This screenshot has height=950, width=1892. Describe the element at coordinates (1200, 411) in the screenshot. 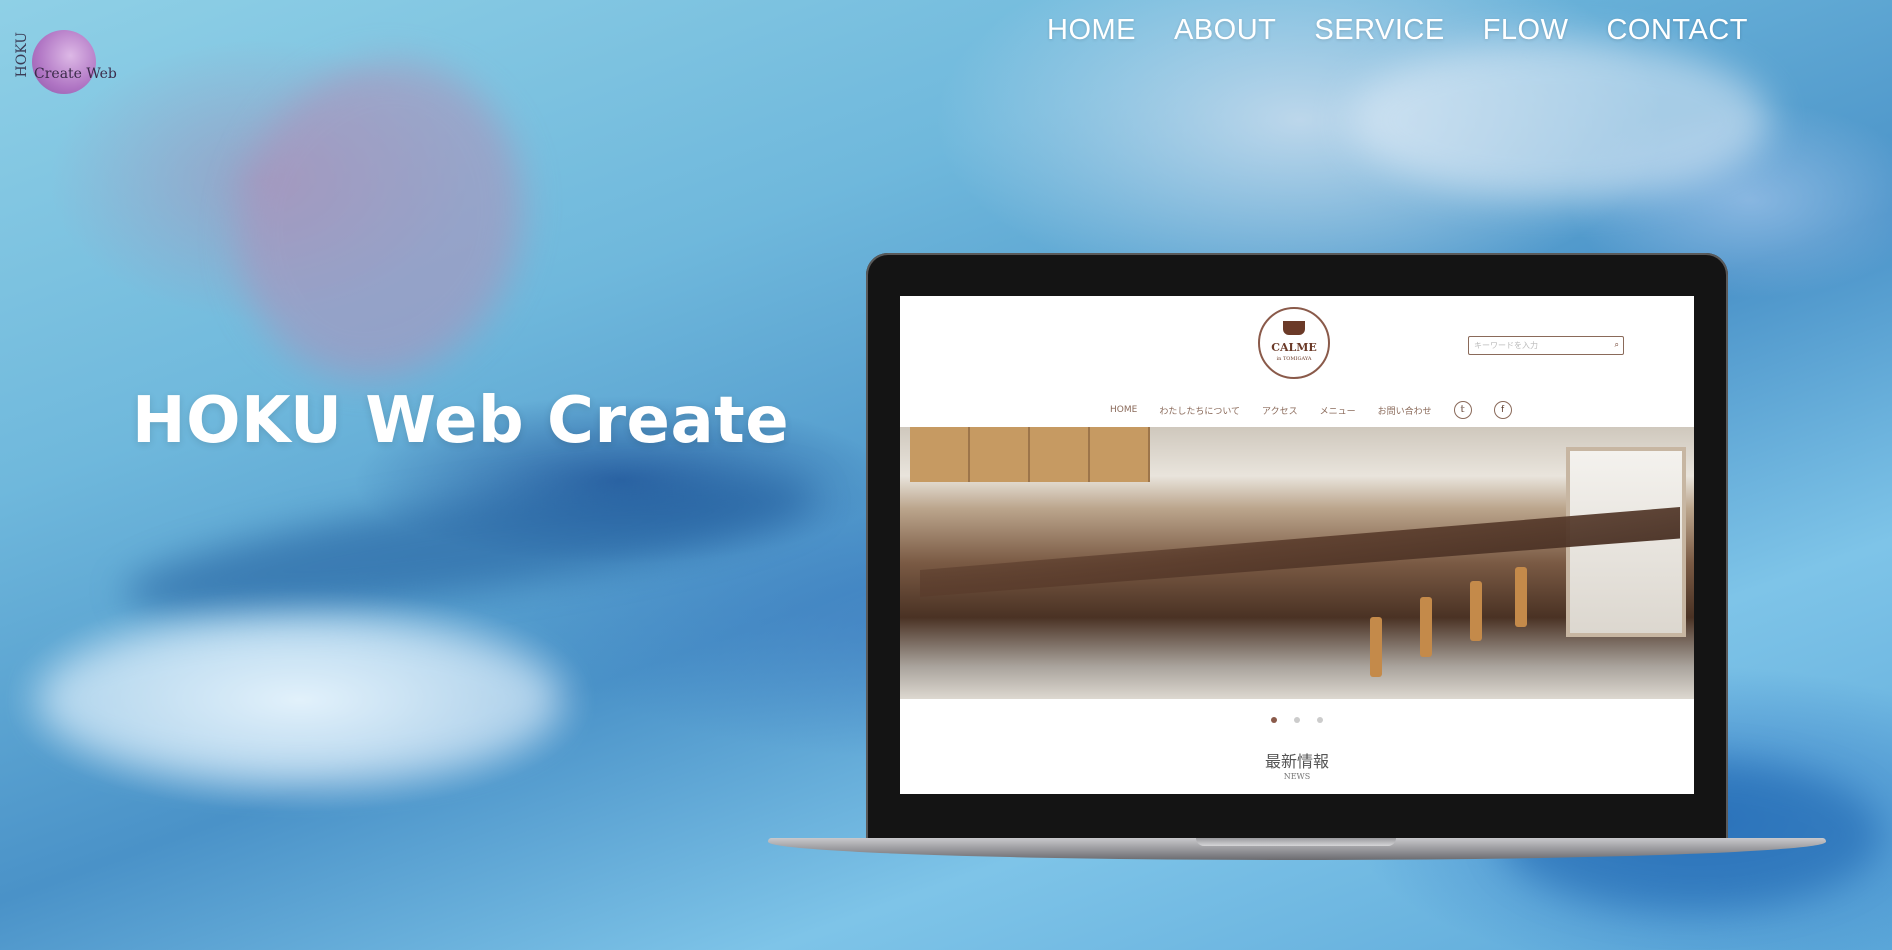

I see `mockup-nav-item: わたしたちについて` at that location.